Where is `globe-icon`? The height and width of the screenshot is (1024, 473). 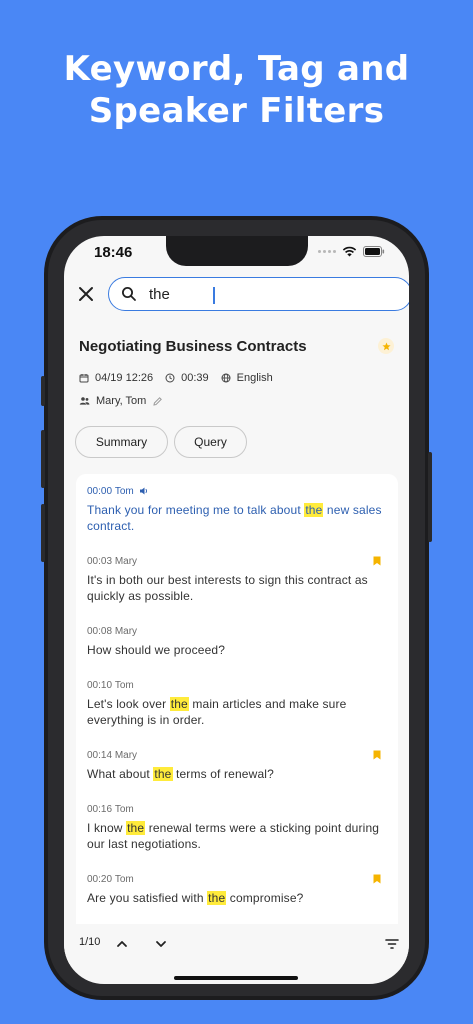 globe-icon is located at coordinates (226, 378).